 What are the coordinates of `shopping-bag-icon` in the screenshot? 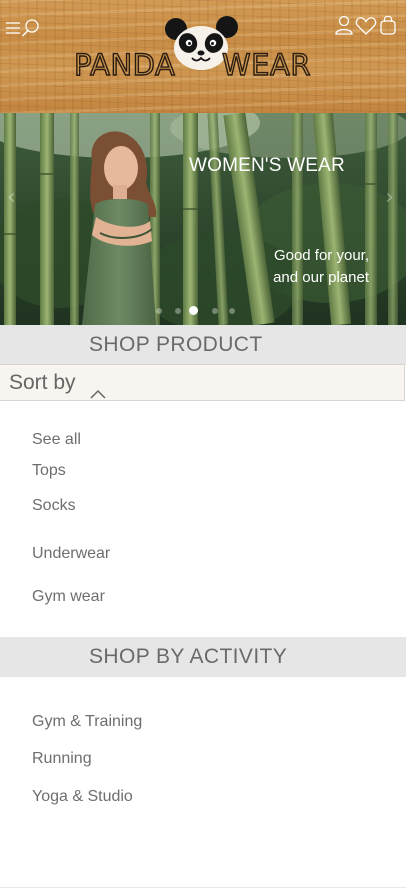 It's located at (388, 25).